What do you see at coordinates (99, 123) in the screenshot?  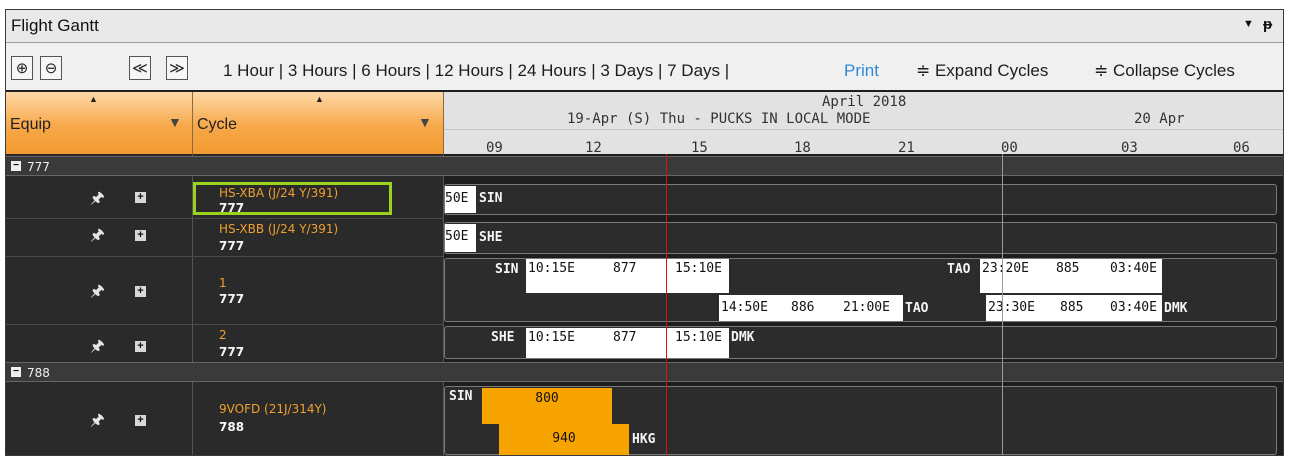 I see `equip-column-header: ▲ Equip ▼` at bounding box center [99, 123].